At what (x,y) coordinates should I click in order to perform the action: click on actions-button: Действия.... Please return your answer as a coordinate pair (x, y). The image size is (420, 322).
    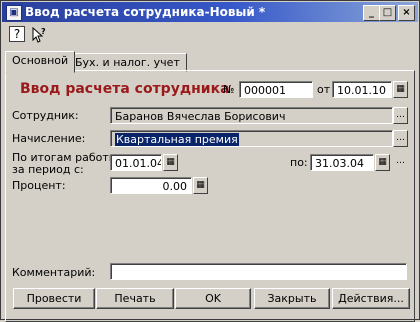
    Looking at the image, I should click on (371, 298).